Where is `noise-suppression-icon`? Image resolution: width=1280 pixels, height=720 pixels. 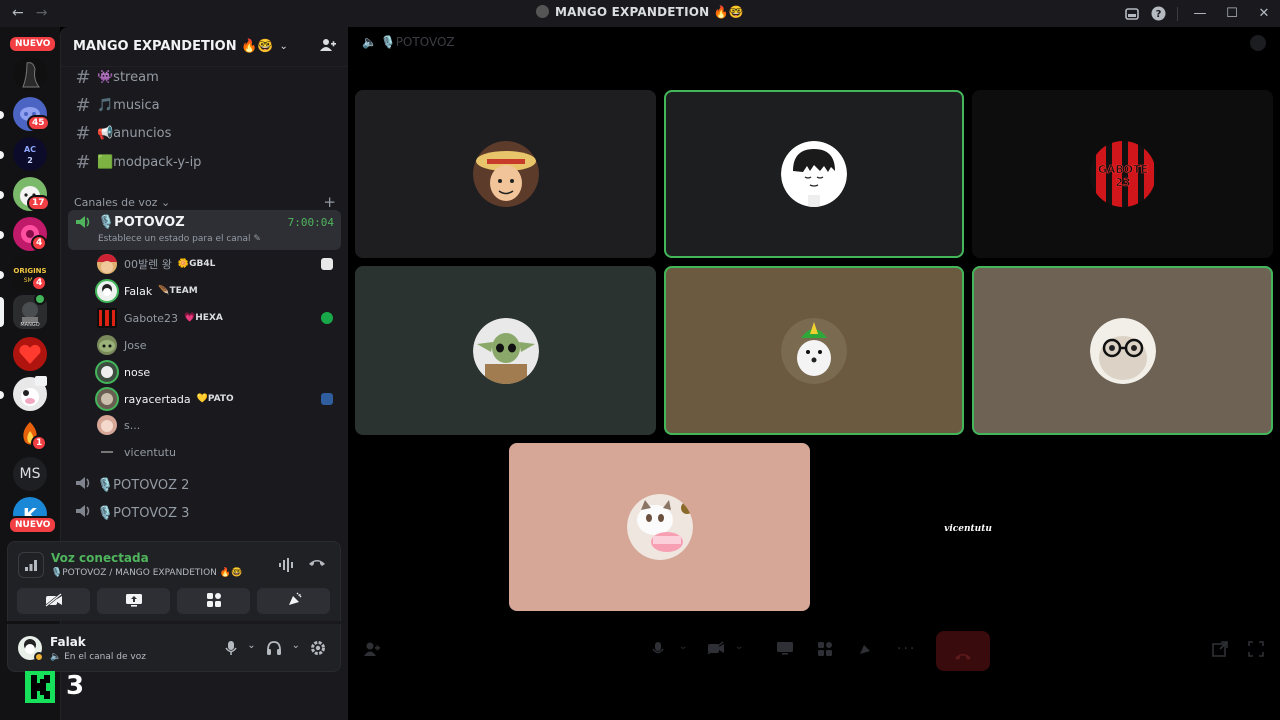 noise-suppression-icon is located at coordinates (286, 566).